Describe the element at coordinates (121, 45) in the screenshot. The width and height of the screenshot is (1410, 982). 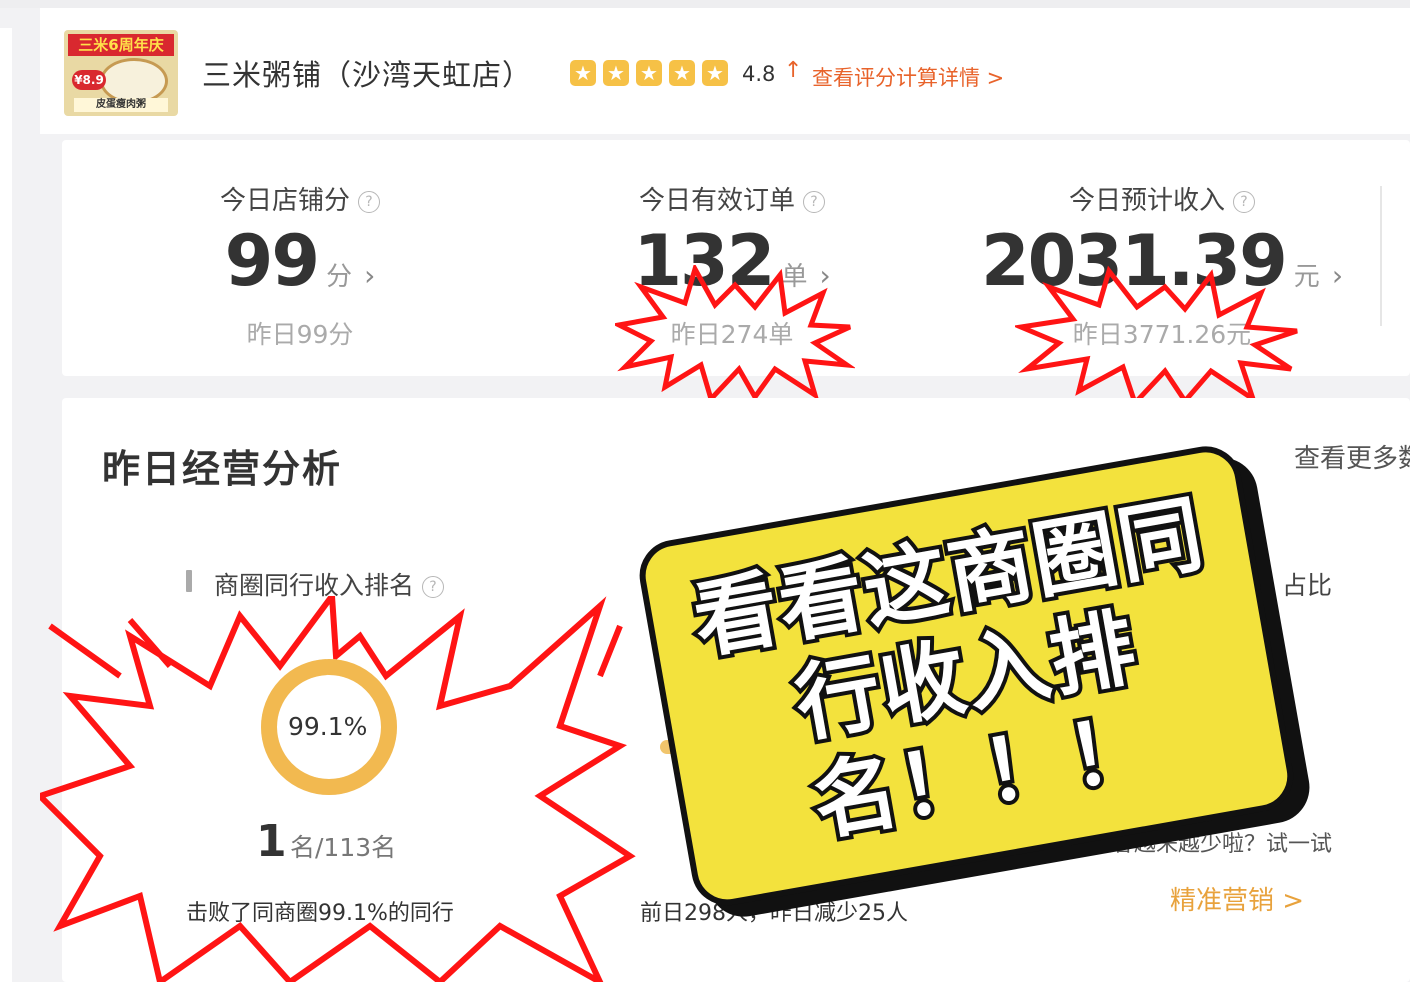
I see `logo-banner-text: 三米6周年庆` at that location.